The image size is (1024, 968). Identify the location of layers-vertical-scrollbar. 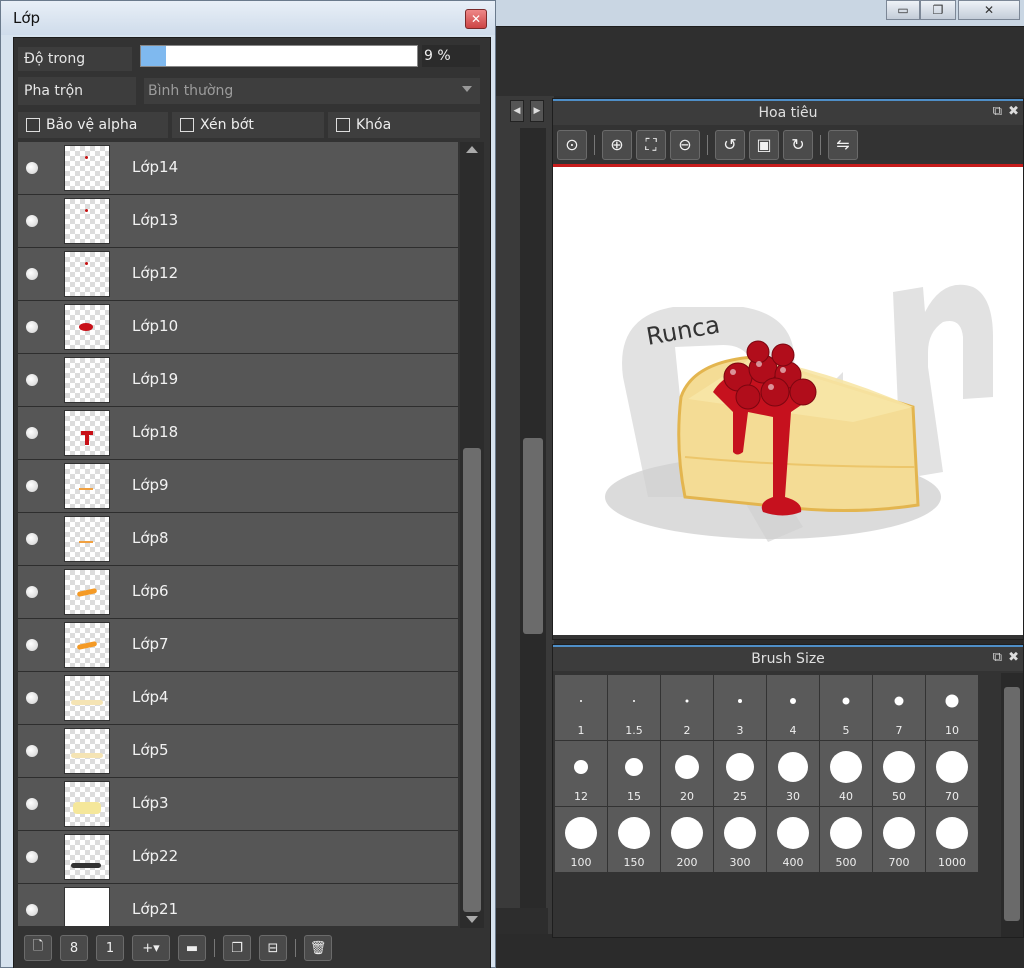
(472, 535).